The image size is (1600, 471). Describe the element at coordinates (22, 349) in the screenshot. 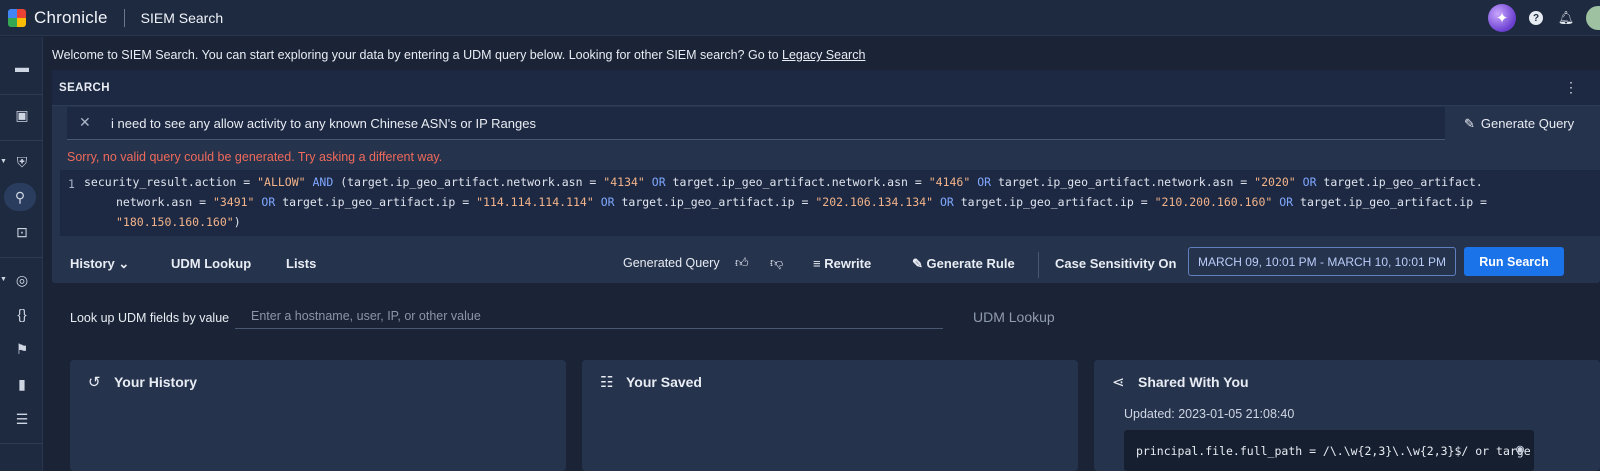

I see `flag-icon: ⚑` at that location.